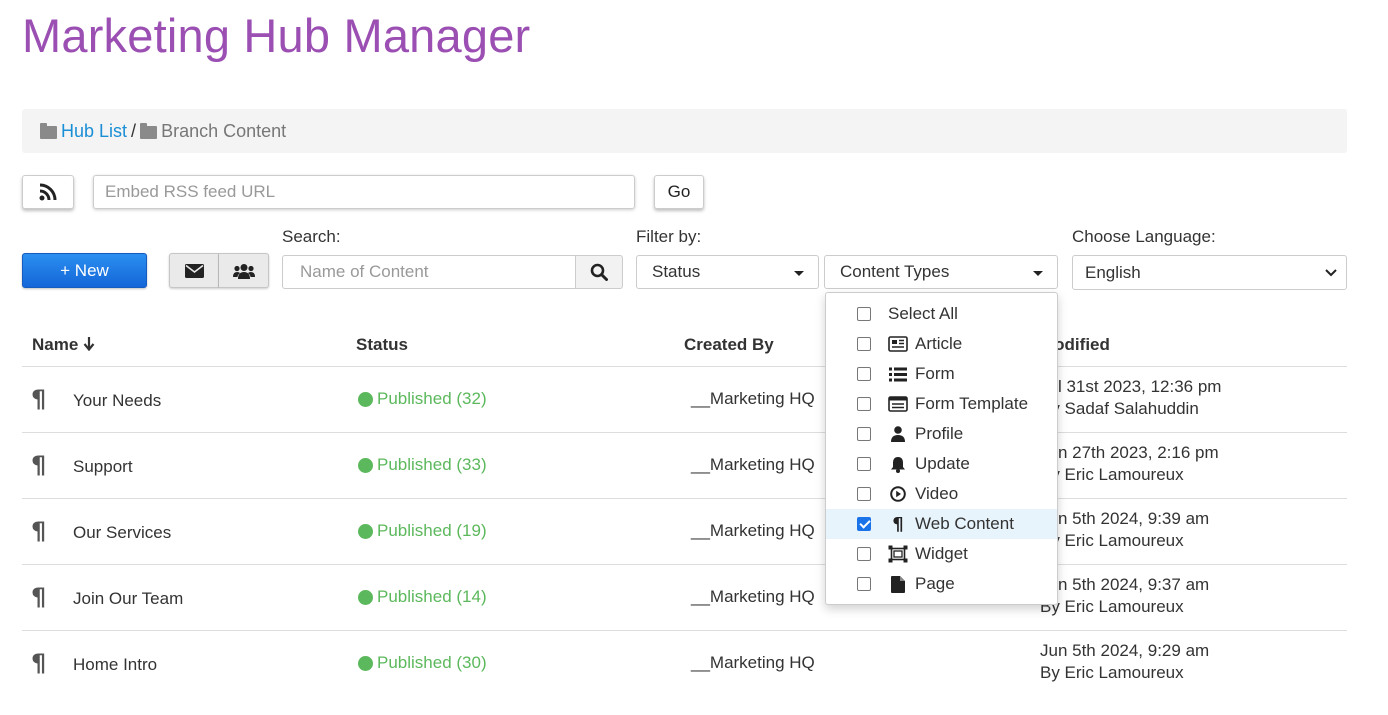 The width and height of the screenshot is (1388, 715). I want to click on content-name: Support, so click(103, 467).